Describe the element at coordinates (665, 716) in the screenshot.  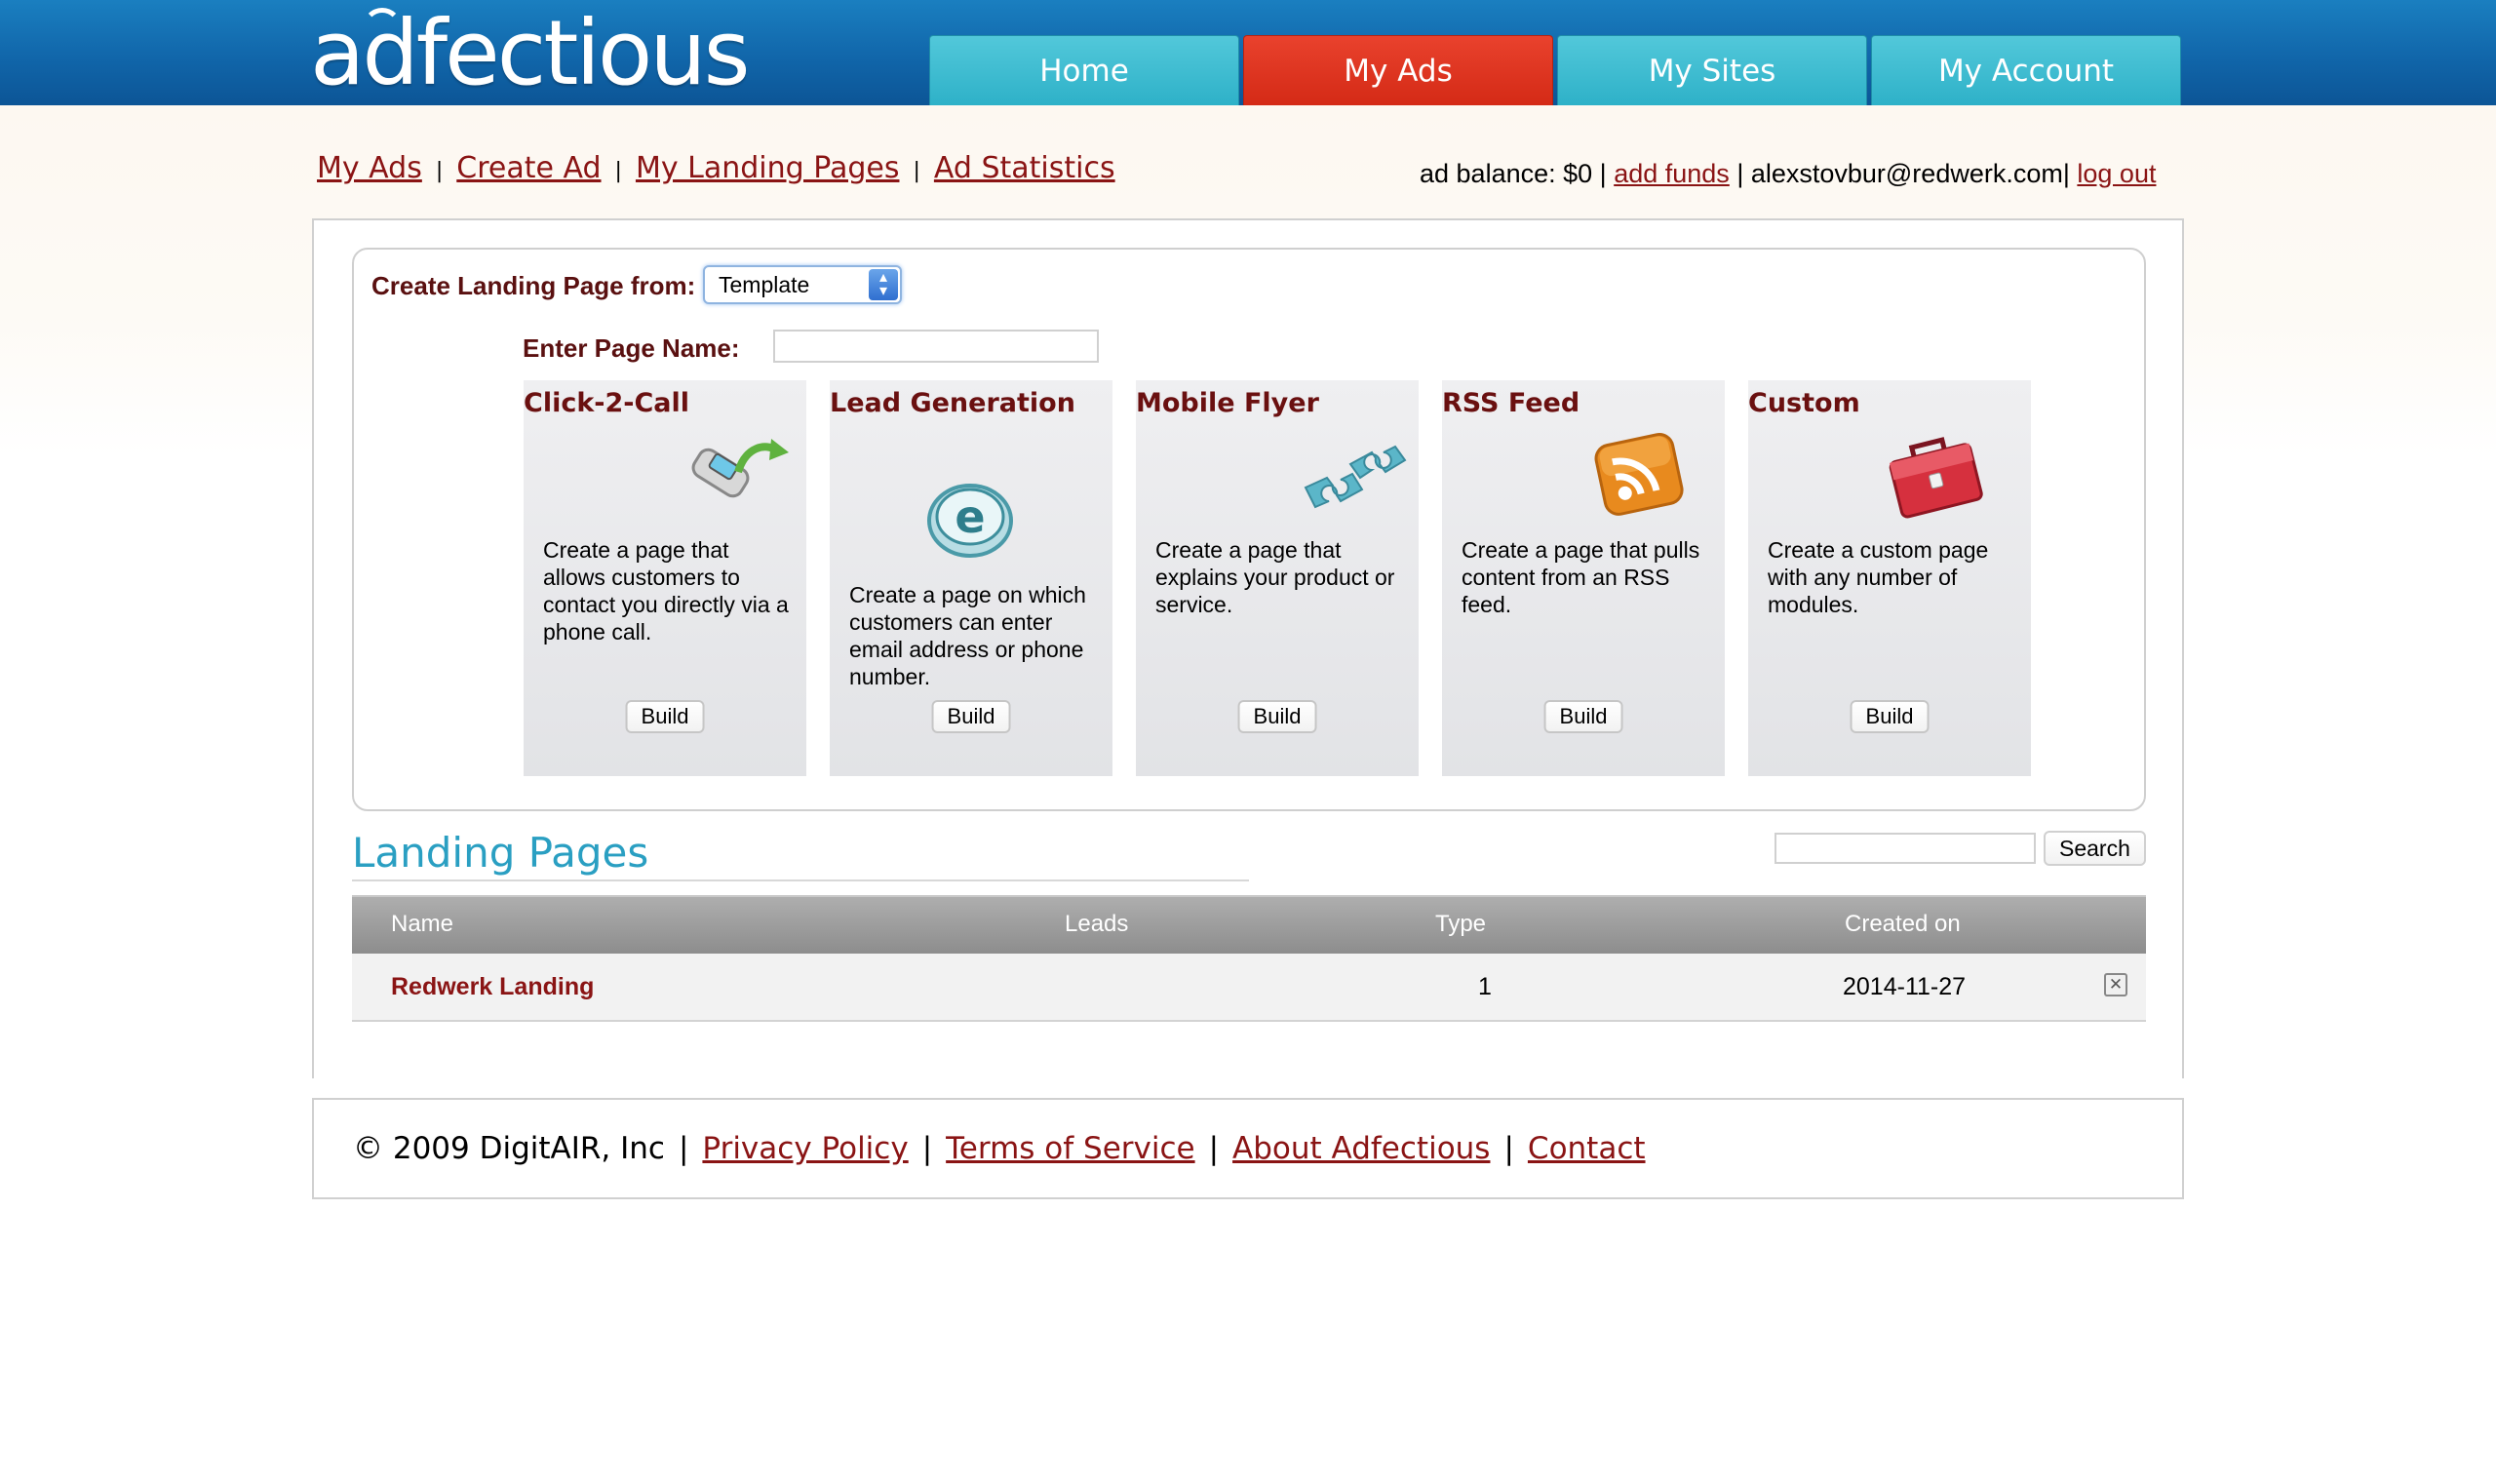
I see `build-button-click-2-call: Build` at that location.